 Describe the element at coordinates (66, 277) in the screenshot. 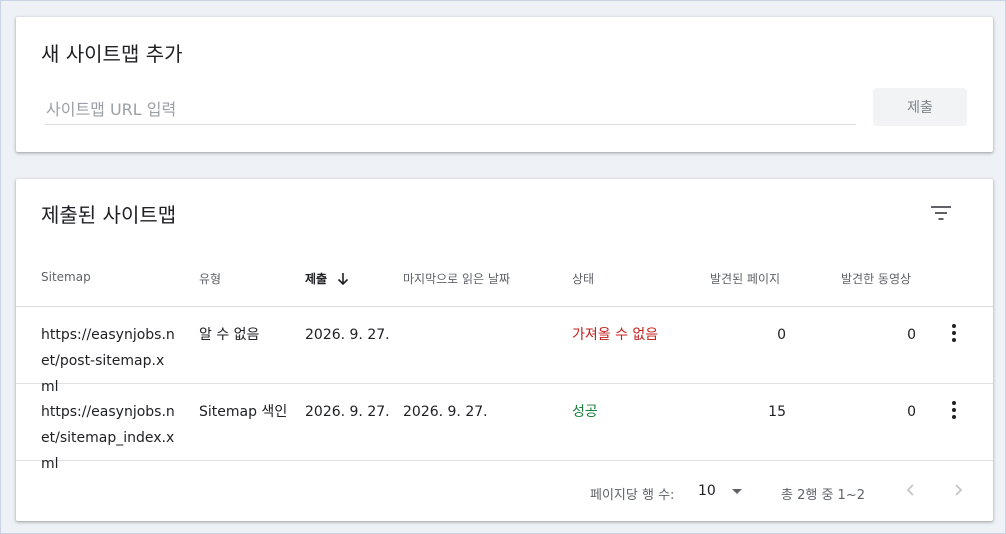

I see `column-header-sitemap: Sitemap` at that location.